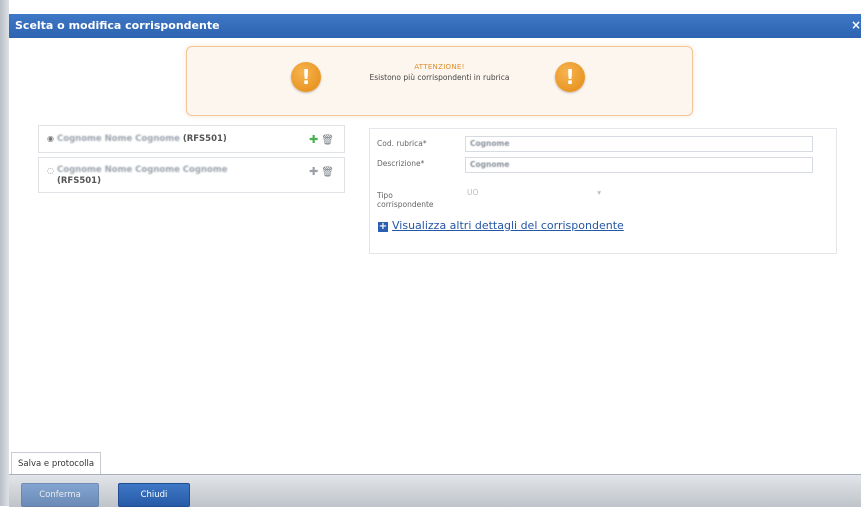 The height and width of the screenshot is (507, 861). What do you see at coordinates (117, 25) in the screenshot?
I see `dialog-title: Scelta o modifica corrispondente` at bounding box center [117, 25].